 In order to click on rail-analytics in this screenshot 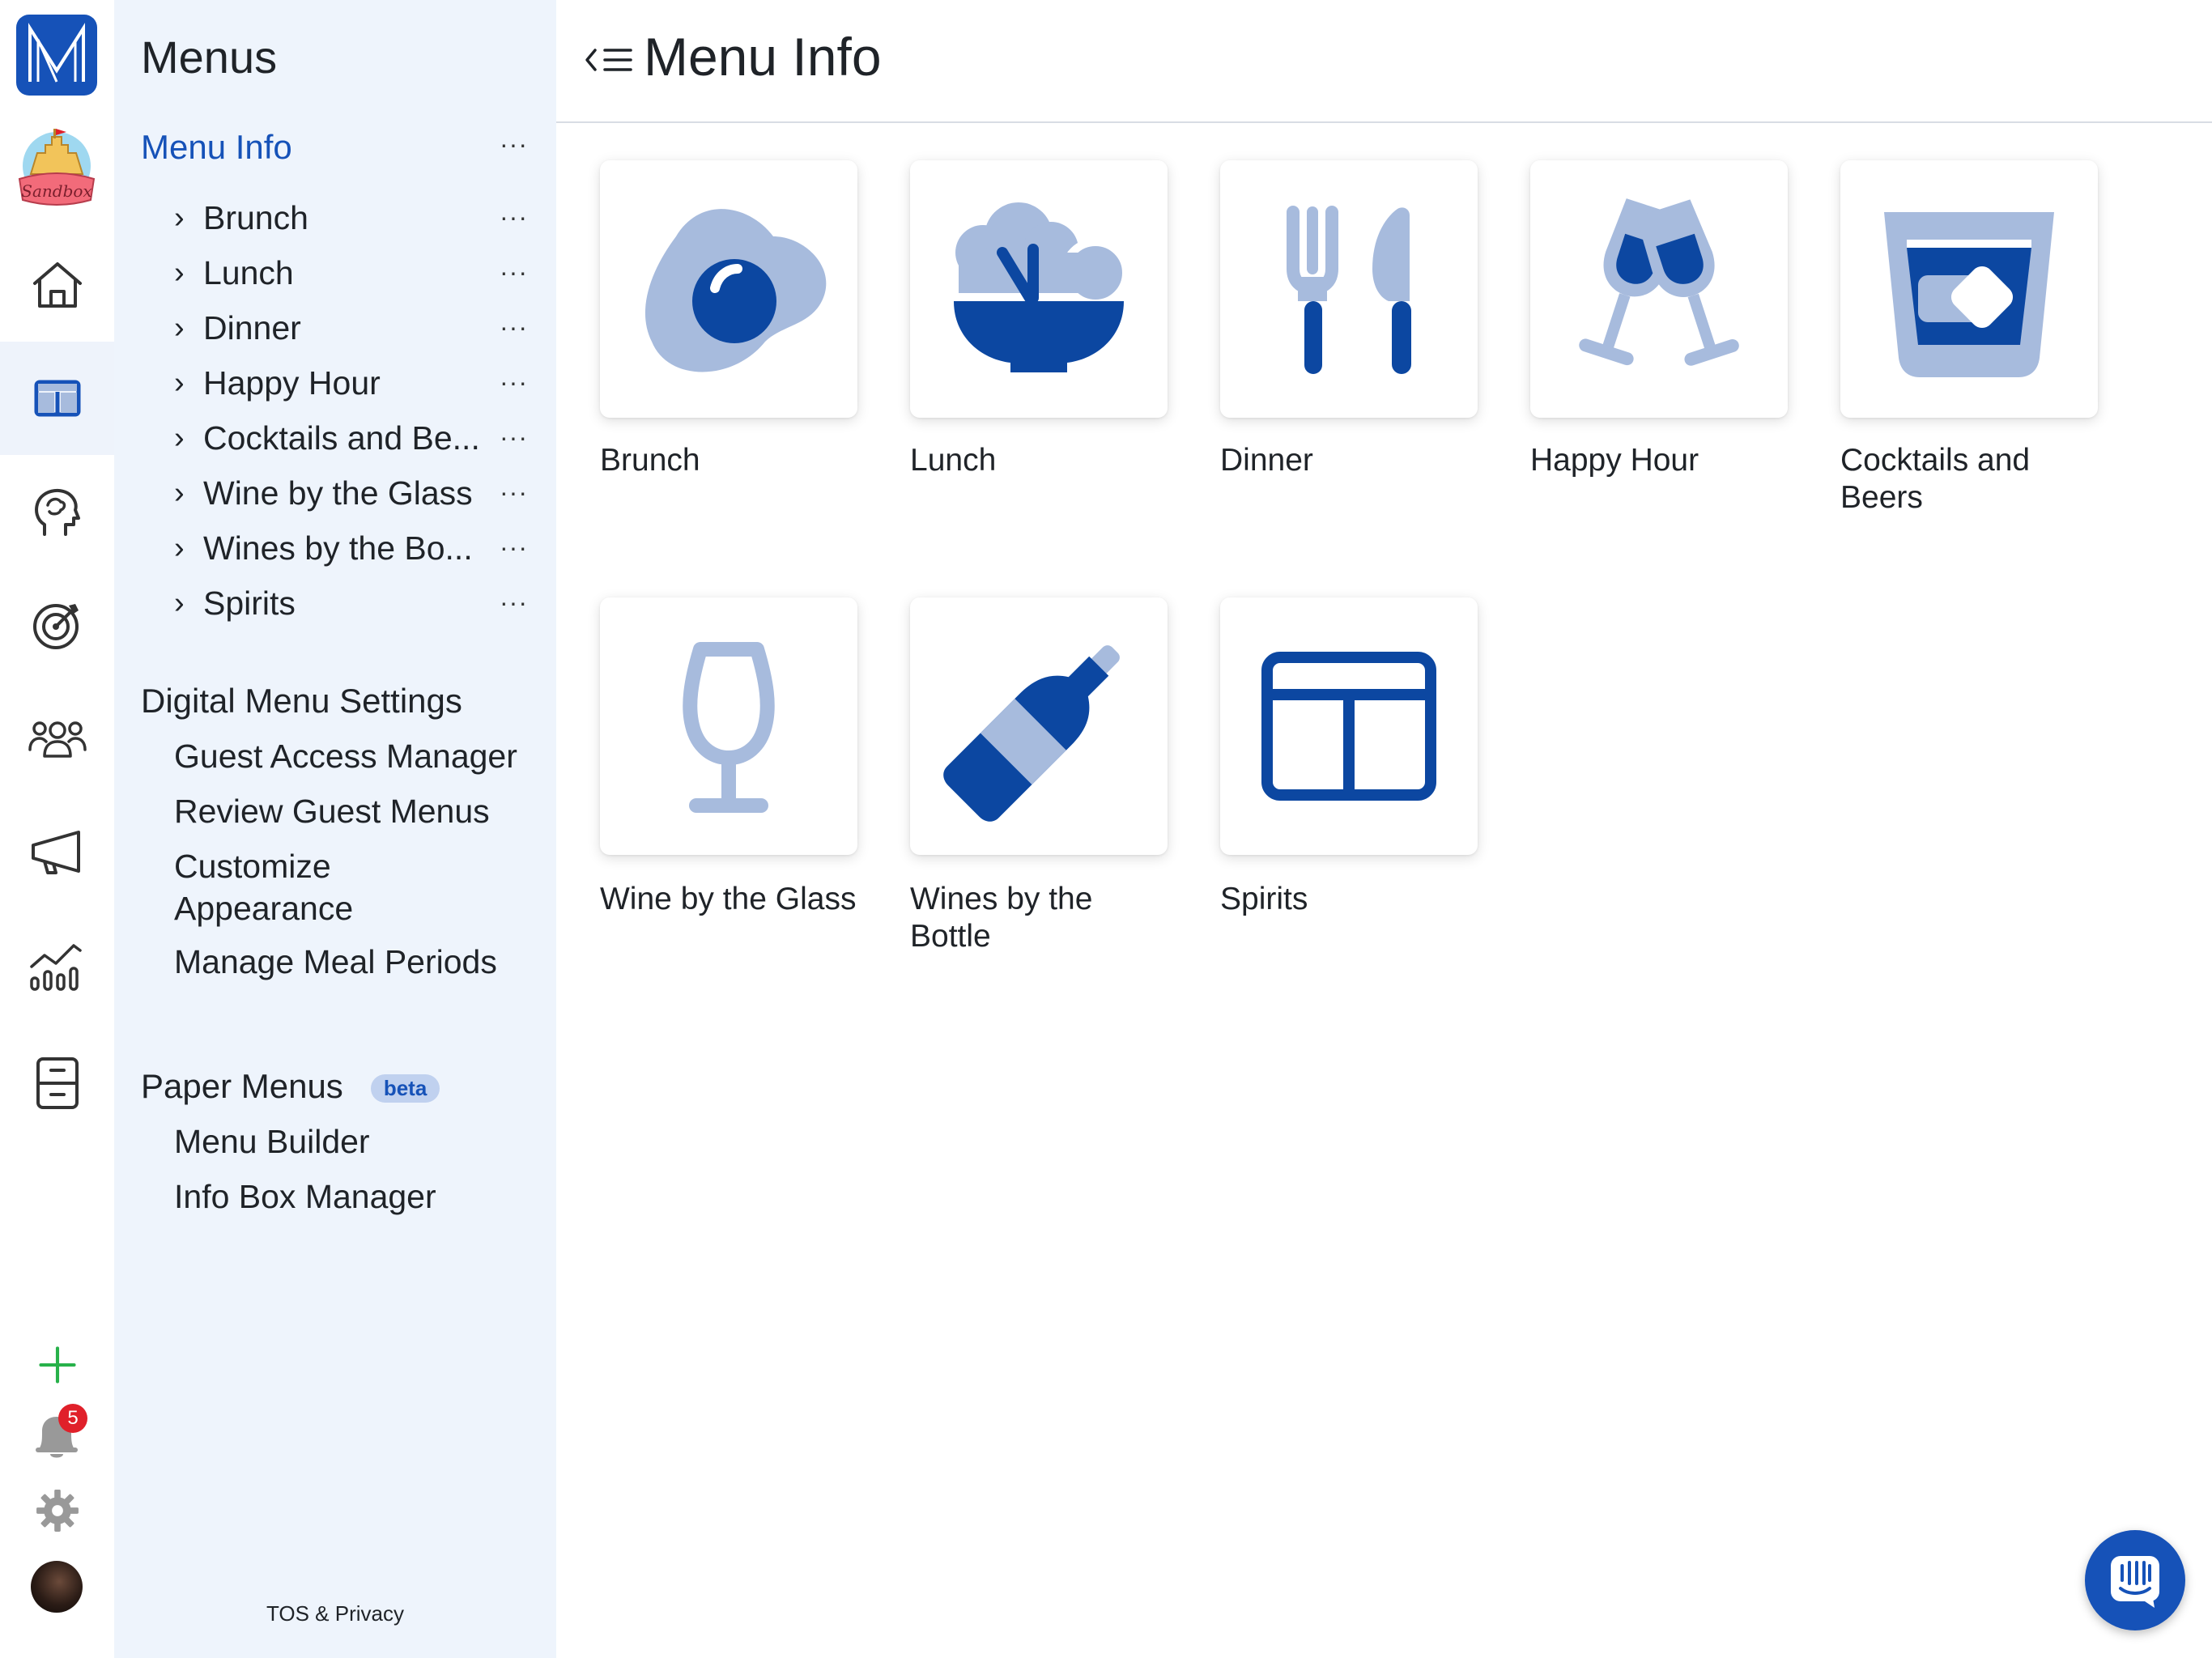, I will do `click(57, 965)`.